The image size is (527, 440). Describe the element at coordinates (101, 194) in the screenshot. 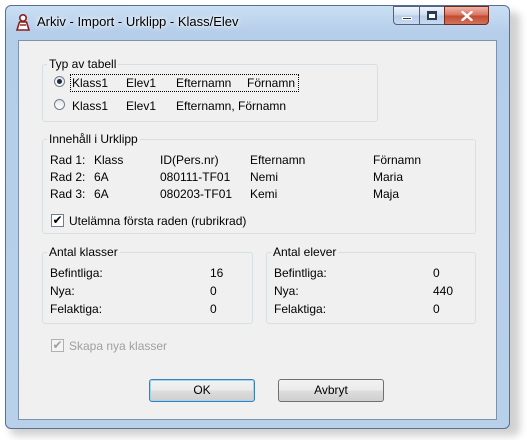

I see `row-3-klass: 6A` at that location.